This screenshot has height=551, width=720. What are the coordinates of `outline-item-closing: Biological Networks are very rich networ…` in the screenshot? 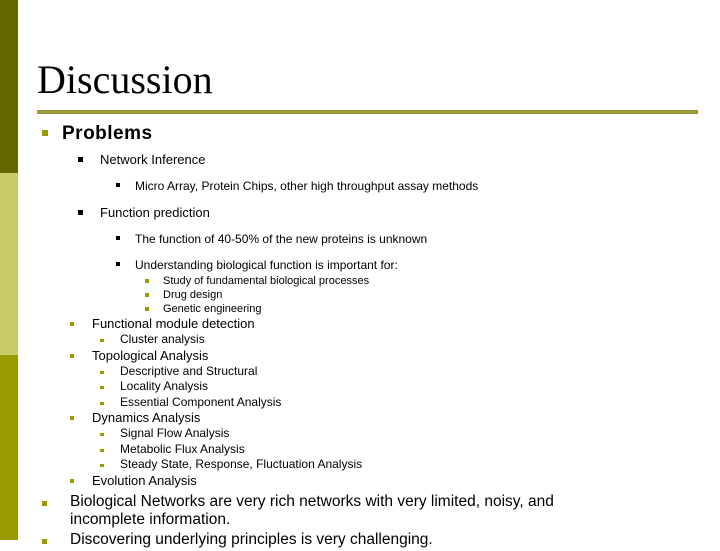 It's located at (360, 511).